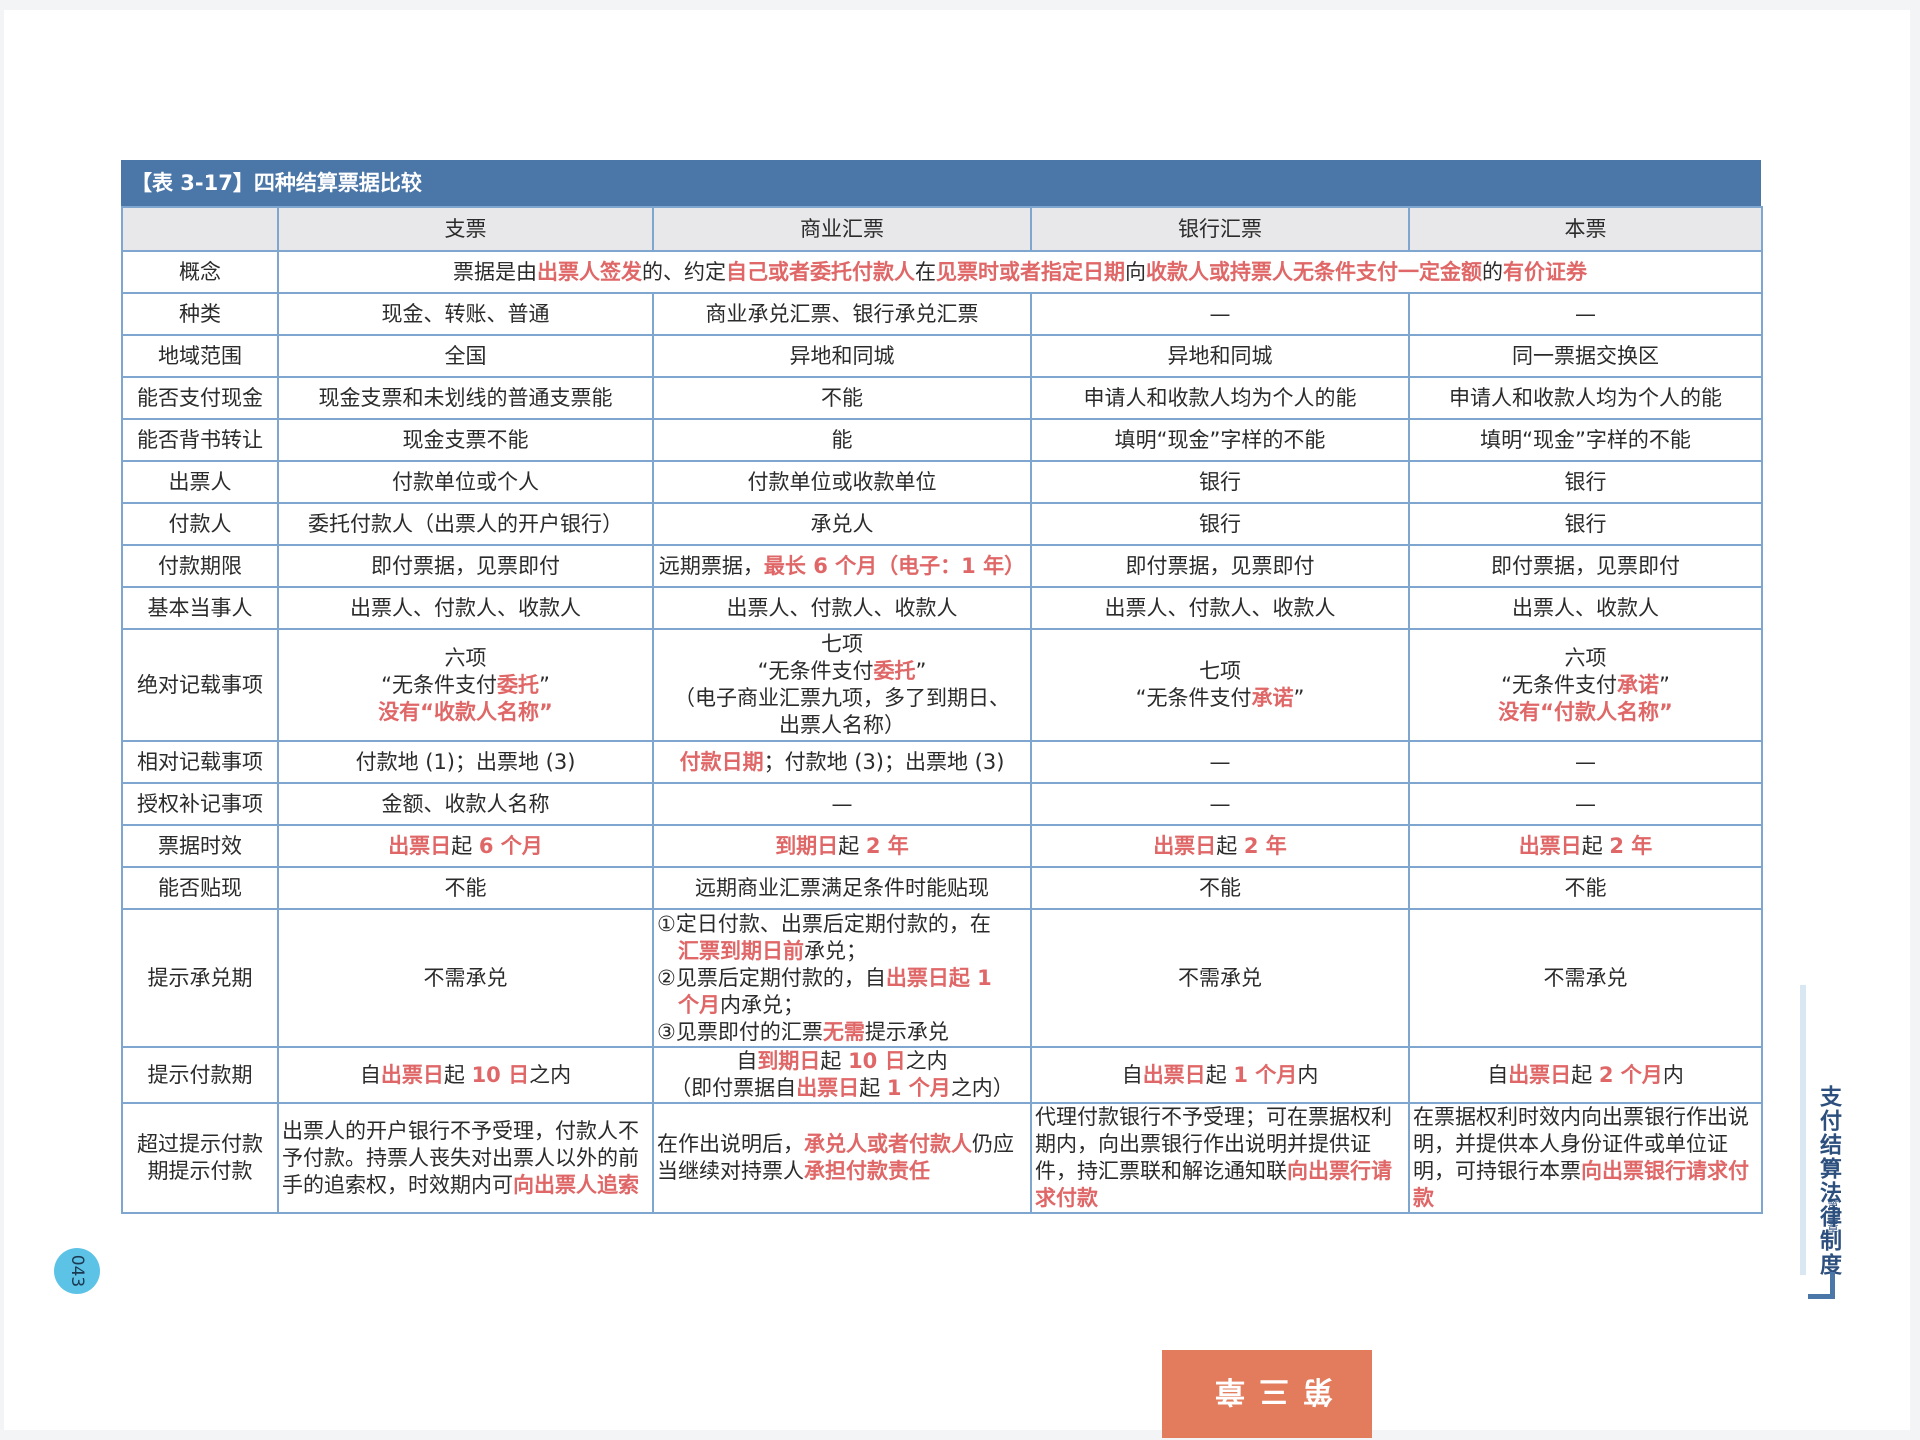 Image resolution: width=1920 pixels, height=1440 pixels. What do you see at coordinates (842, 229) in the screenshot?
I see `header-cell-commercial-draft: 商业汇票` at bounding box center [842, 229].